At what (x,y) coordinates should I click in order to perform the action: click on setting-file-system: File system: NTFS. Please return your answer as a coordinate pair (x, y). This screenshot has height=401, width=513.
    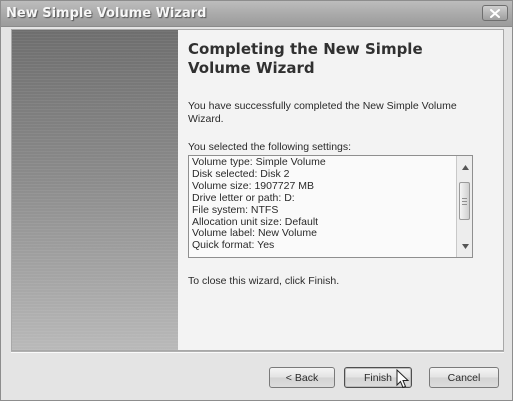
    Looking at the image, I should click on (235, 209).